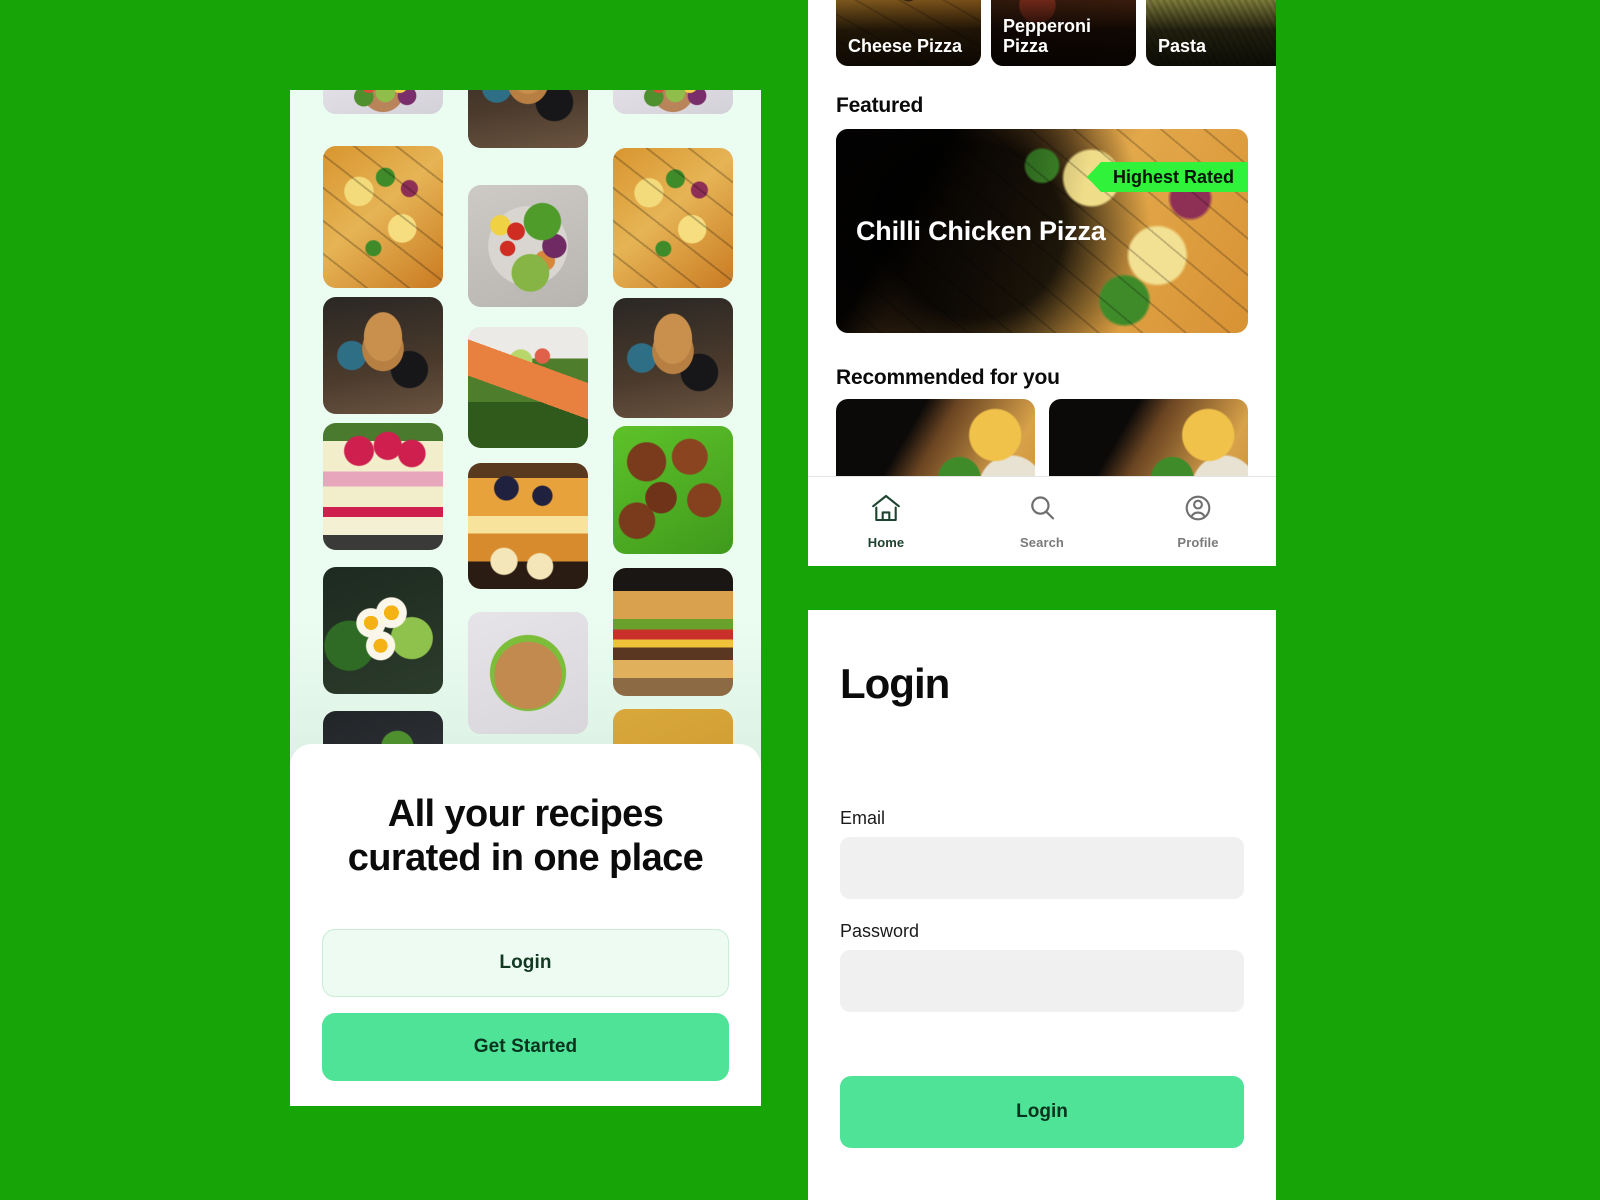  I want to click on nav-label-search: Search, so click(1042, 542).